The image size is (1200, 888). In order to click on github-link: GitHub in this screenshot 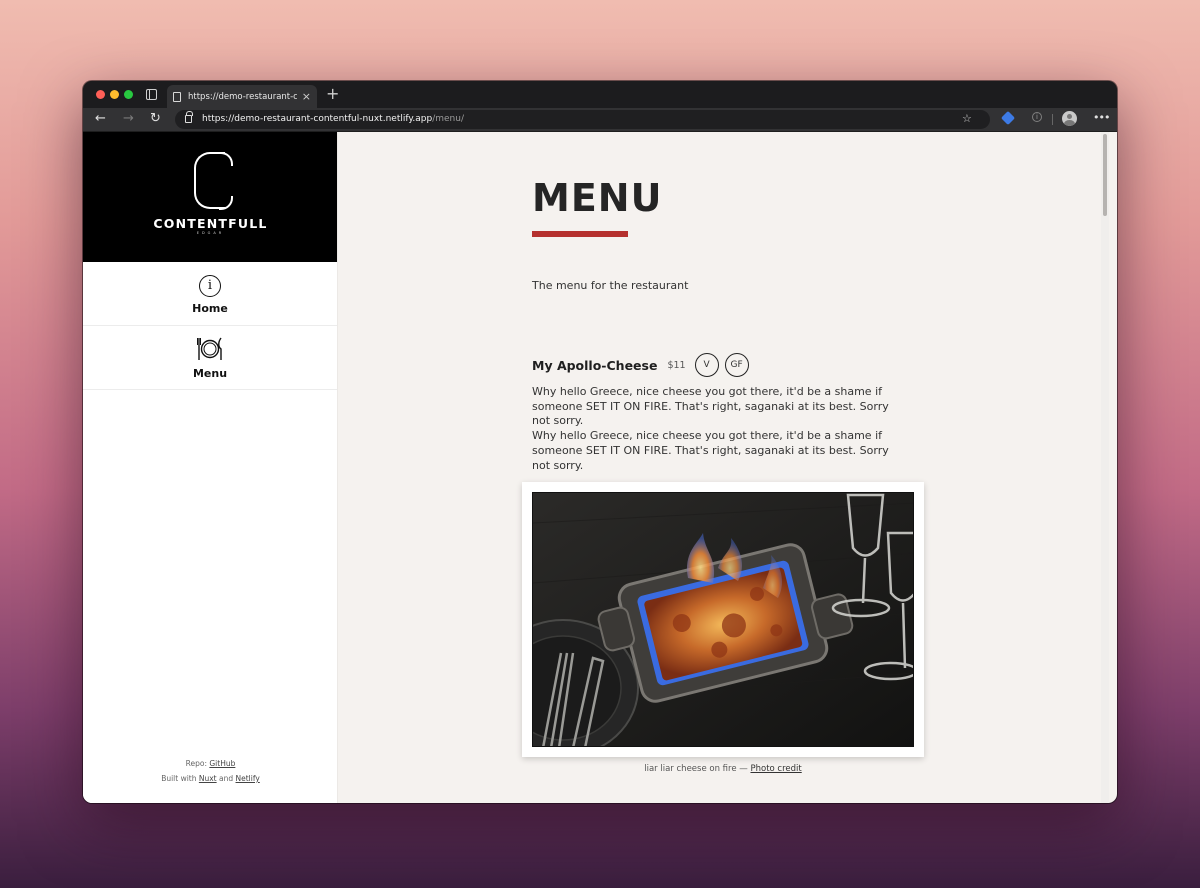, I will do `click(222, 763)`.